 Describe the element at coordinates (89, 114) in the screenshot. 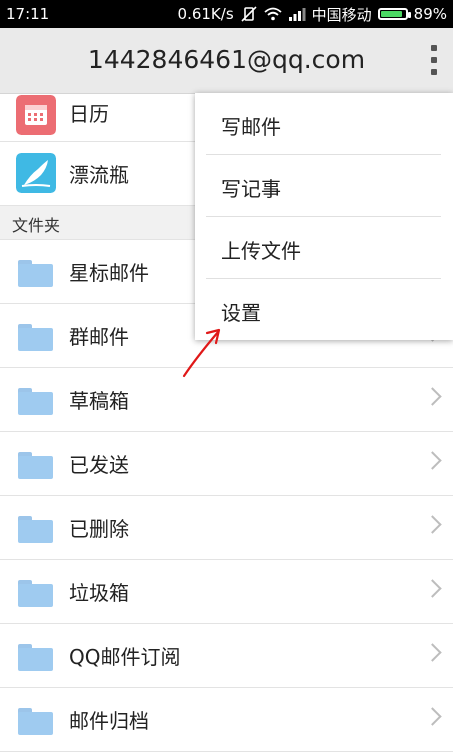

I see `app-label: 日历` at that location.